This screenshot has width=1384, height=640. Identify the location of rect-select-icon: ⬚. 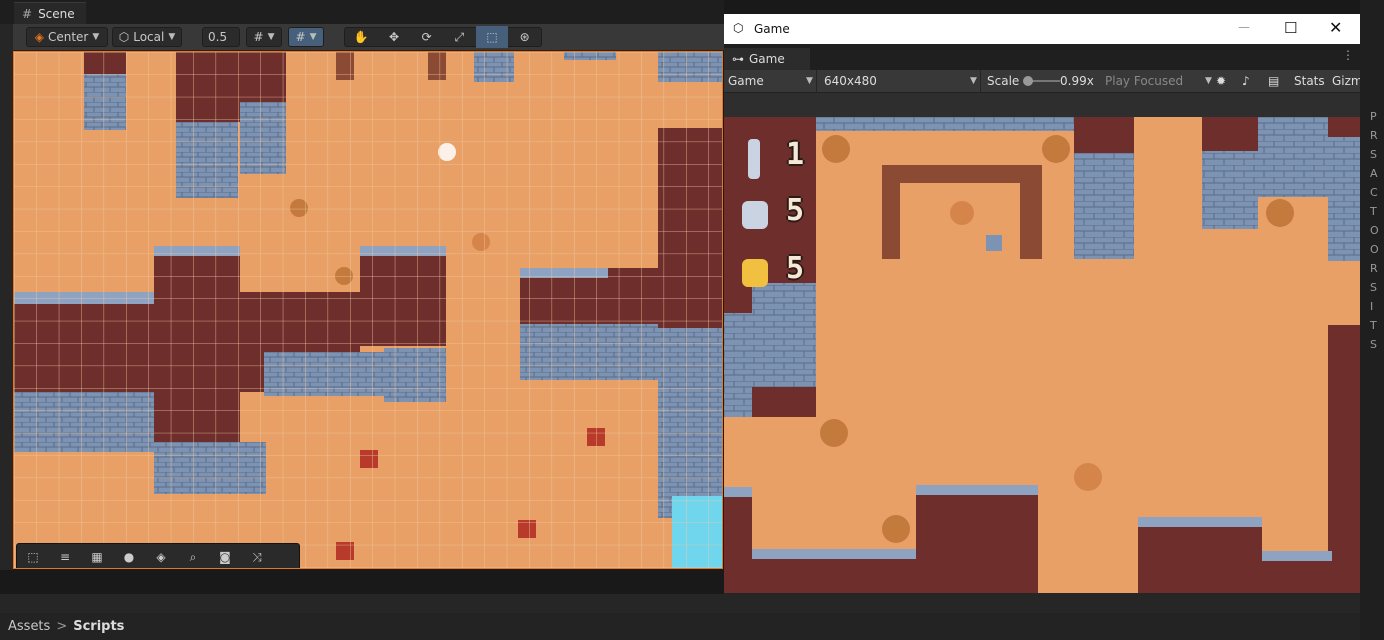
(33, 557).